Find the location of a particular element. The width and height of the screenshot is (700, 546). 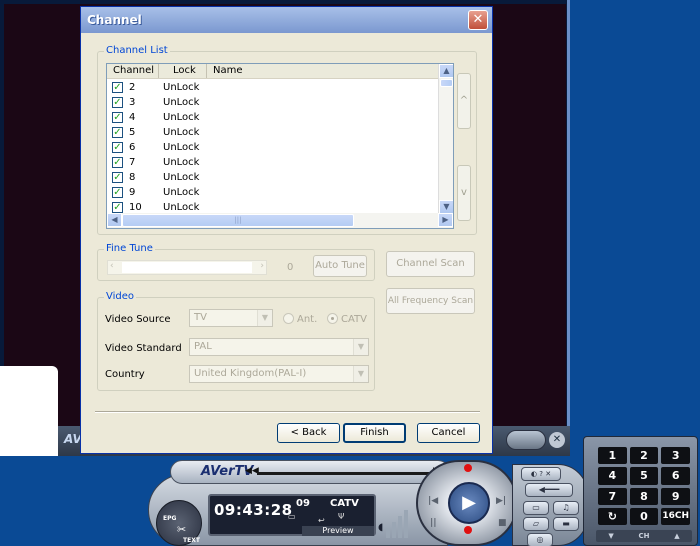

numpad-key: 1 is located at coordinates (612, 456).